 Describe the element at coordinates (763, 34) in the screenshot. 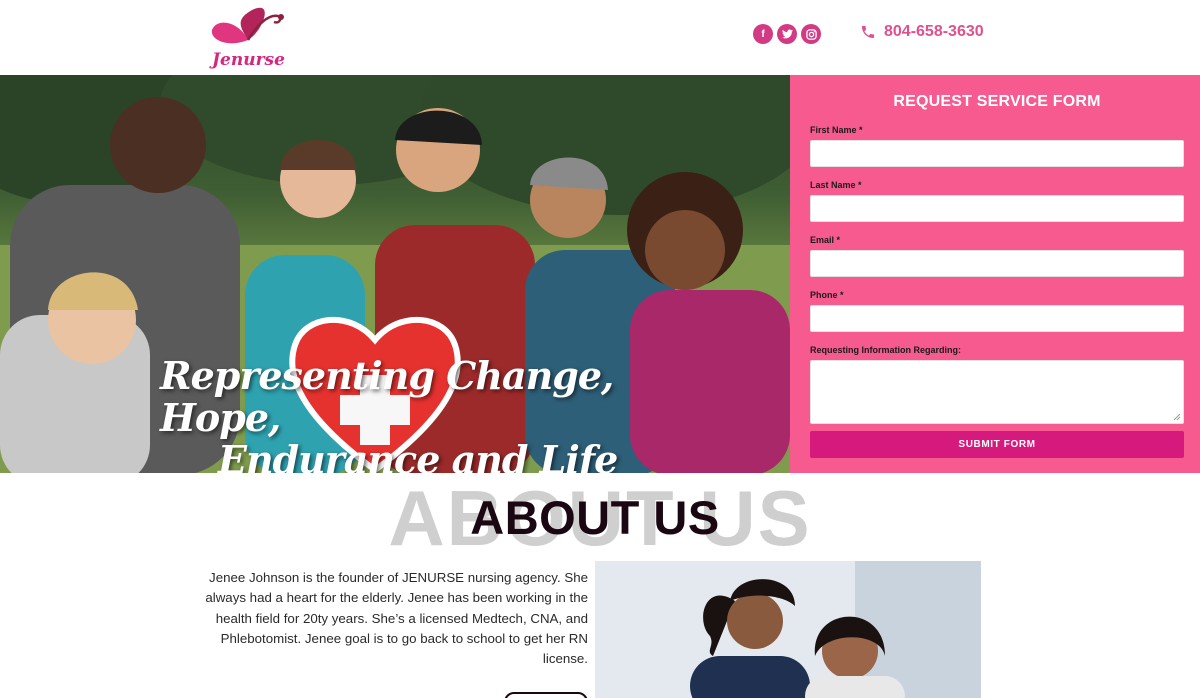

I see `facebook-icon: f` at that location.